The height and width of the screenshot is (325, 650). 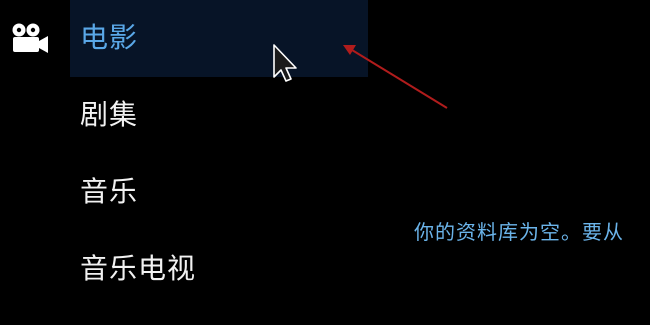 What do you see at coordinates (35, 162) in the screenshot?
I see `category-icon-column` at bounding box center [35, 162].